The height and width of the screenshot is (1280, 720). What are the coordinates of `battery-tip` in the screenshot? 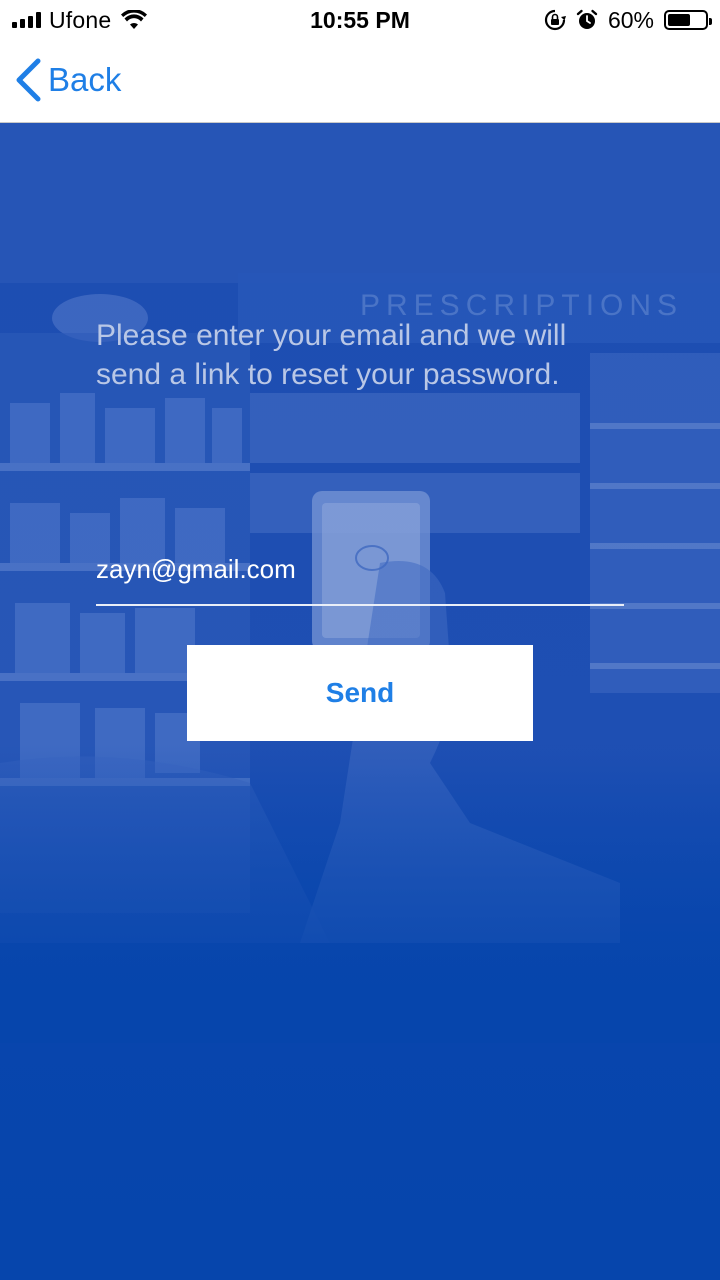 It's located at (710, 21).